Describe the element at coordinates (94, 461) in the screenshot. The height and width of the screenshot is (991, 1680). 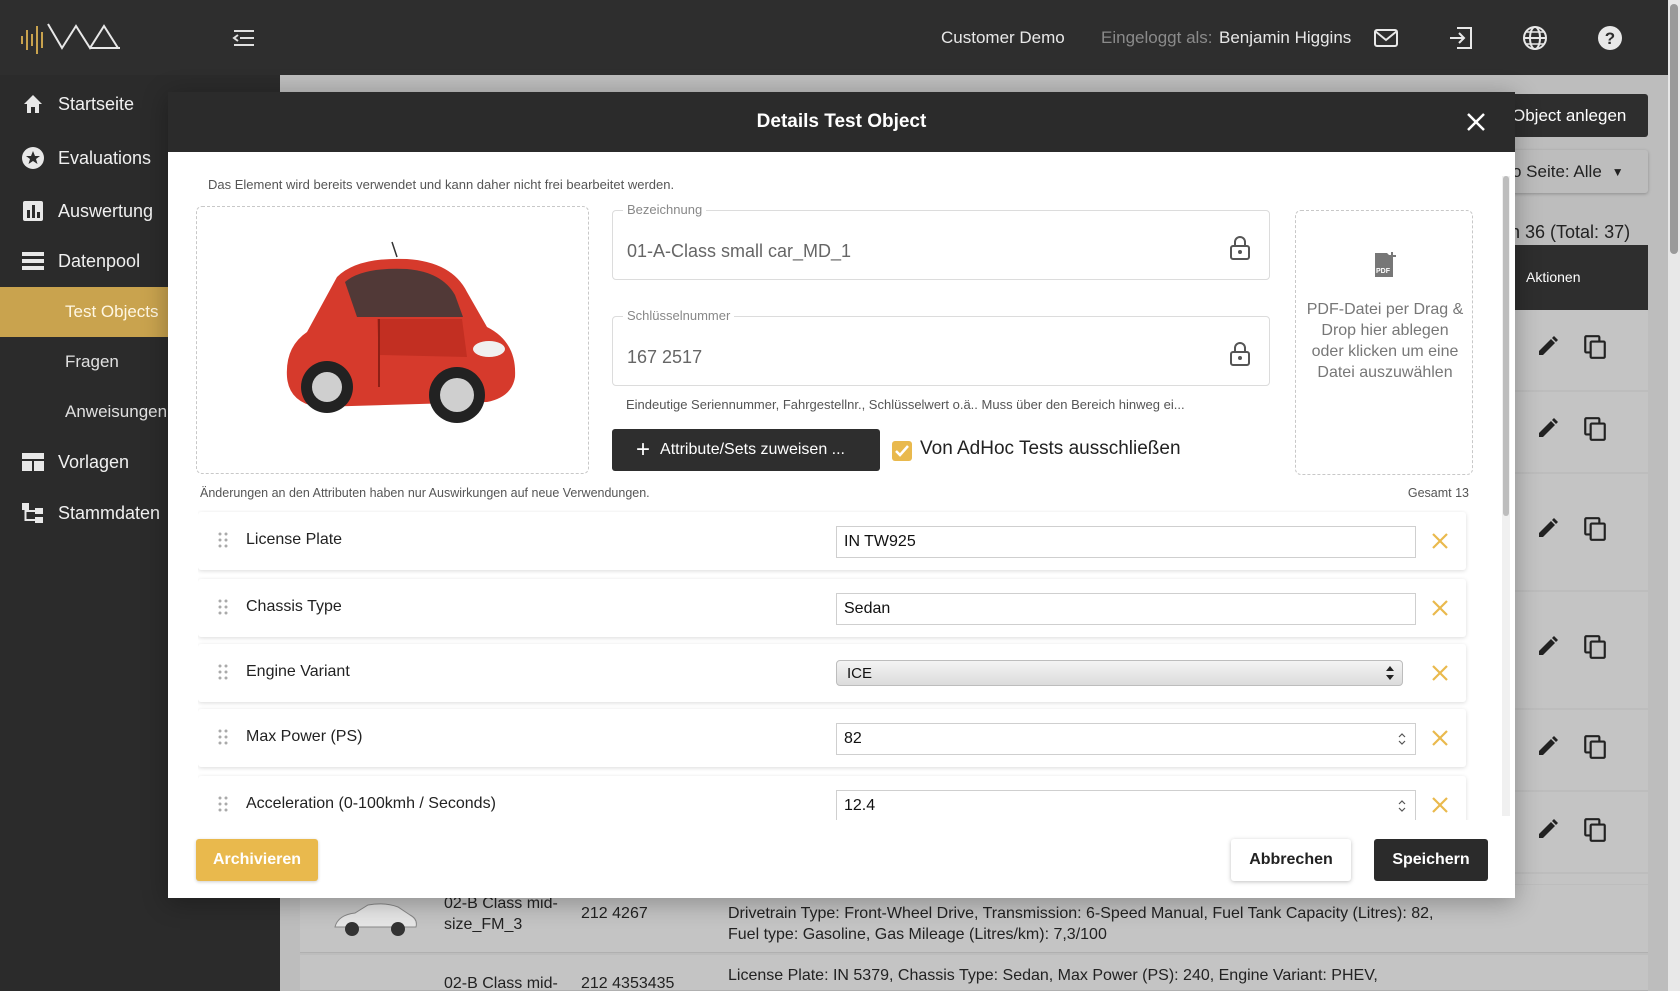
I see `sidebar-item-label: Vorlagen` at that location.